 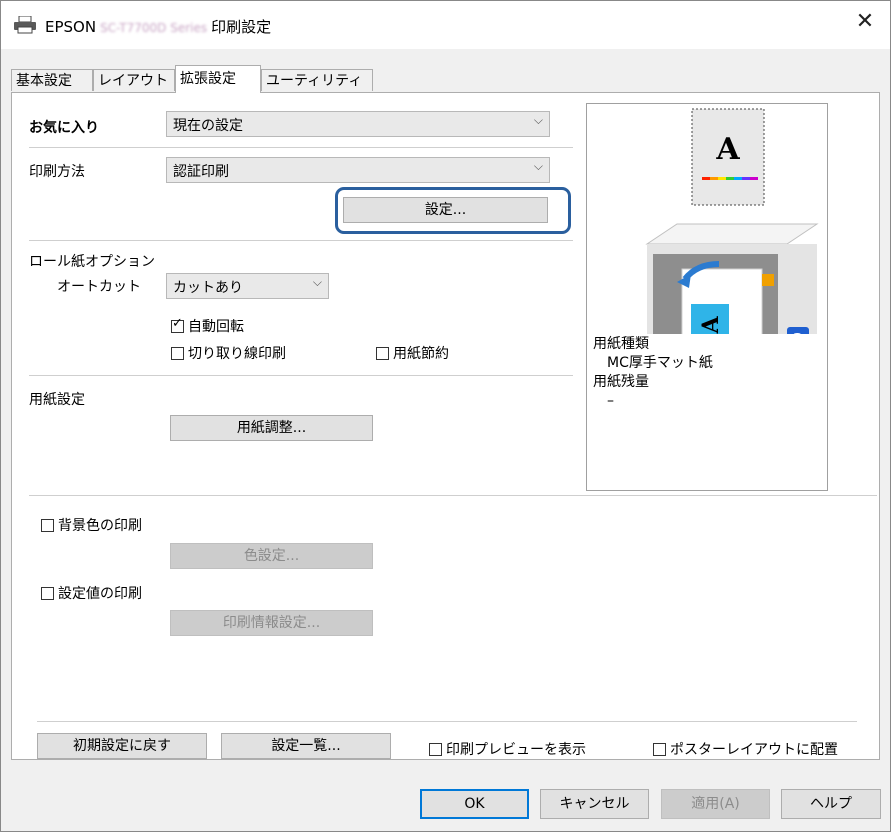 What do you see at coordinates (57, 172) in the screenshot?
I see `print-method-label: 印刷方法` at bounding box center [57, 172].